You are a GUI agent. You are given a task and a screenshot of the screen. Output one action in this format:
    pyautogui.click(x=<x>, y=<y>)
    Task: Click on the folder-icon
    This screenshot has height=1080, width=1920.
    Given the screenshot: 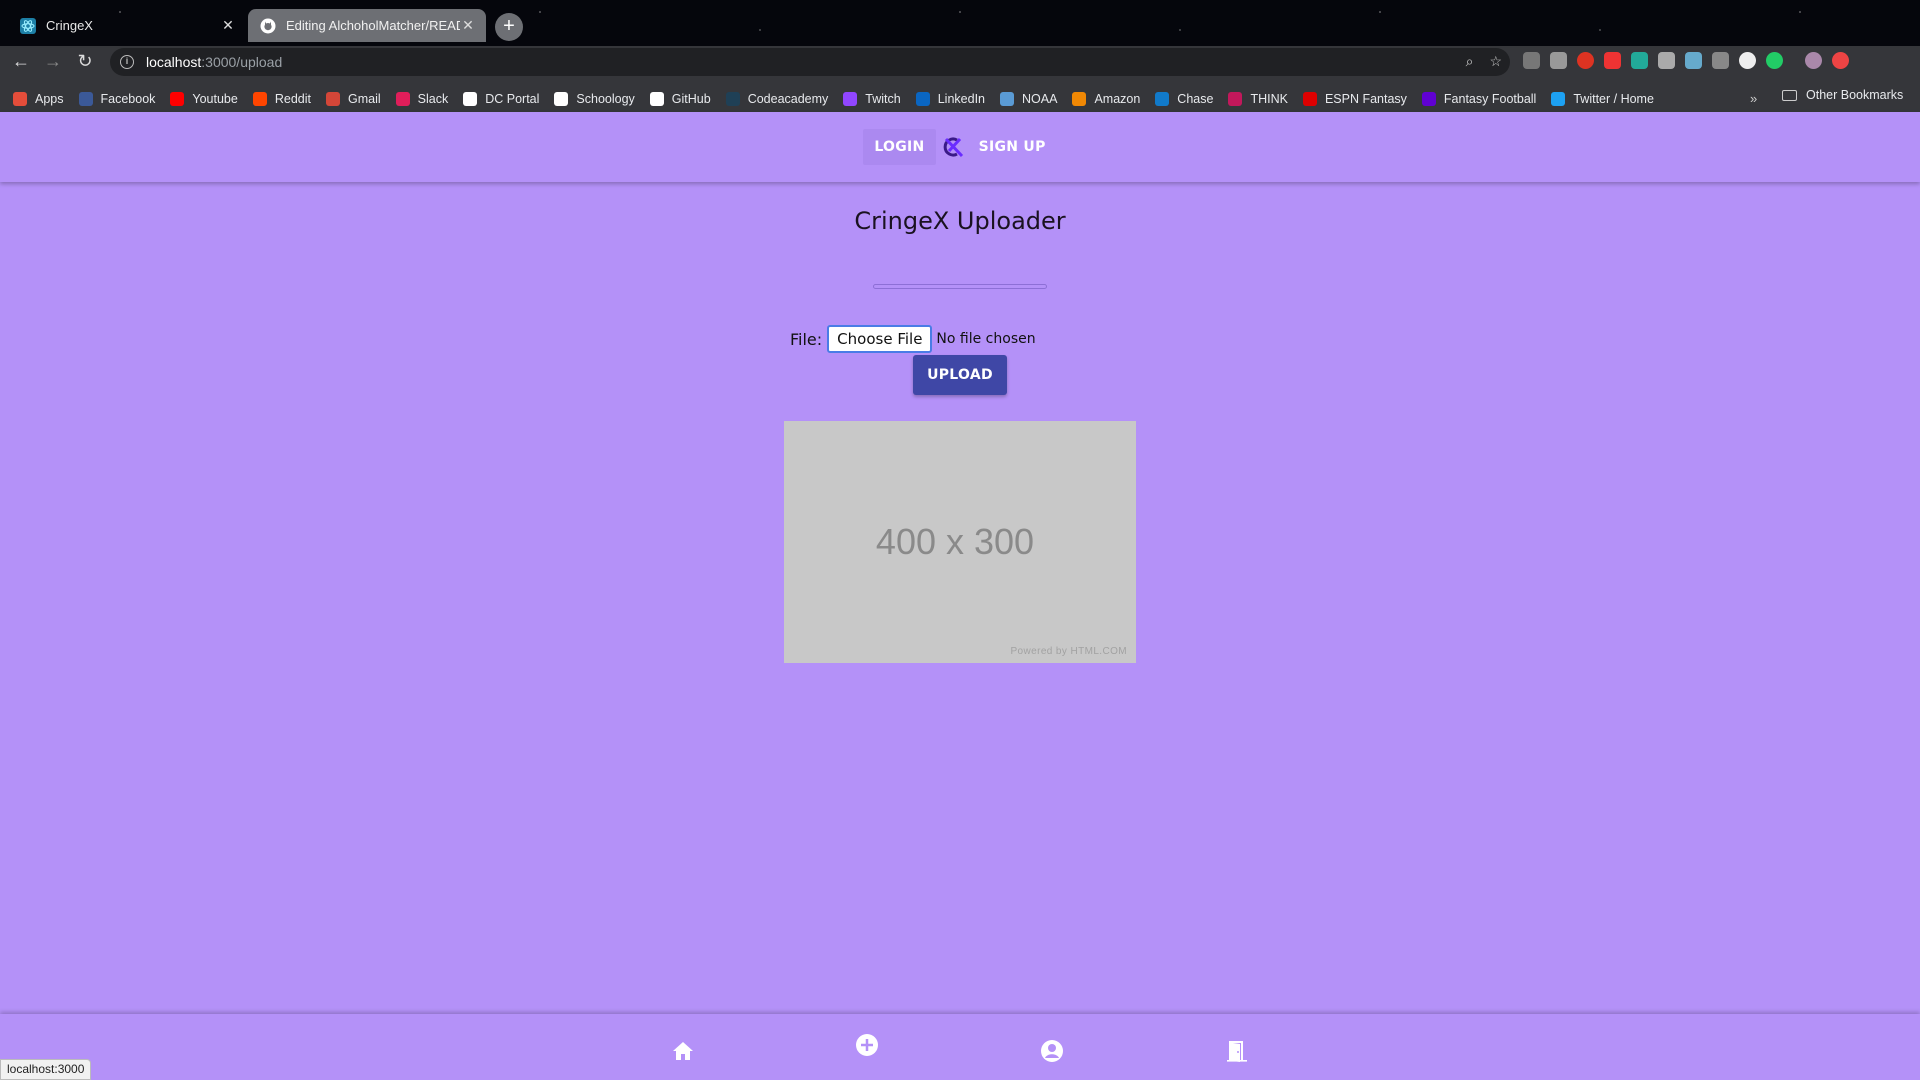 What is the action you would take?
    pyautogui.click(x=1789, y=95)
    